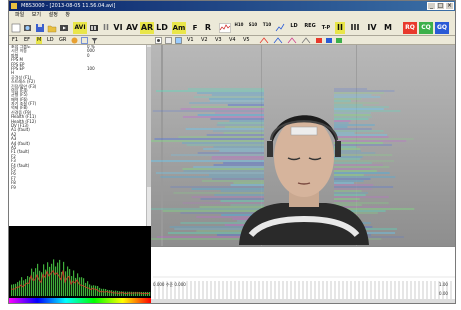  What do you see at coordinates (388, 28) in the screenshot?
I see `m-button: M` at bounding box center [388, 28].